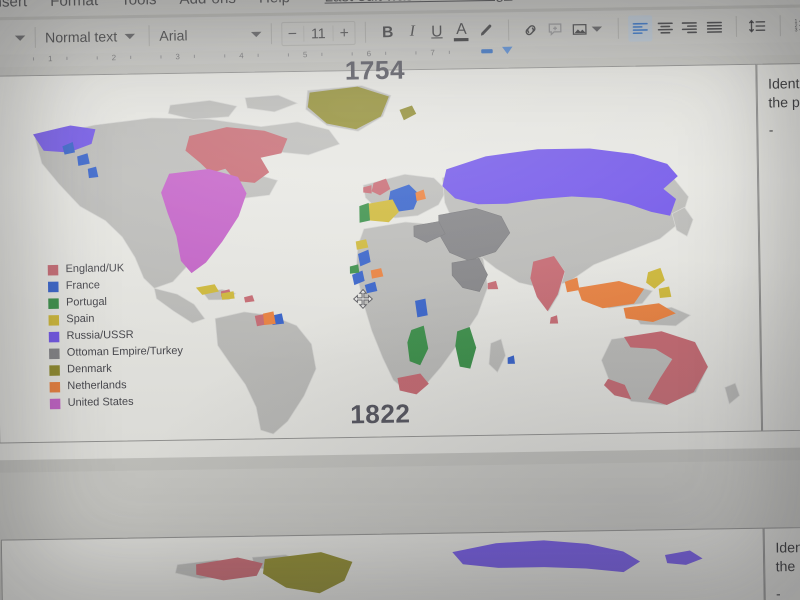 The image size is (800, 600). I want to click on legend-item-russia-ussr: Russia/USSR, so click(115, 336).